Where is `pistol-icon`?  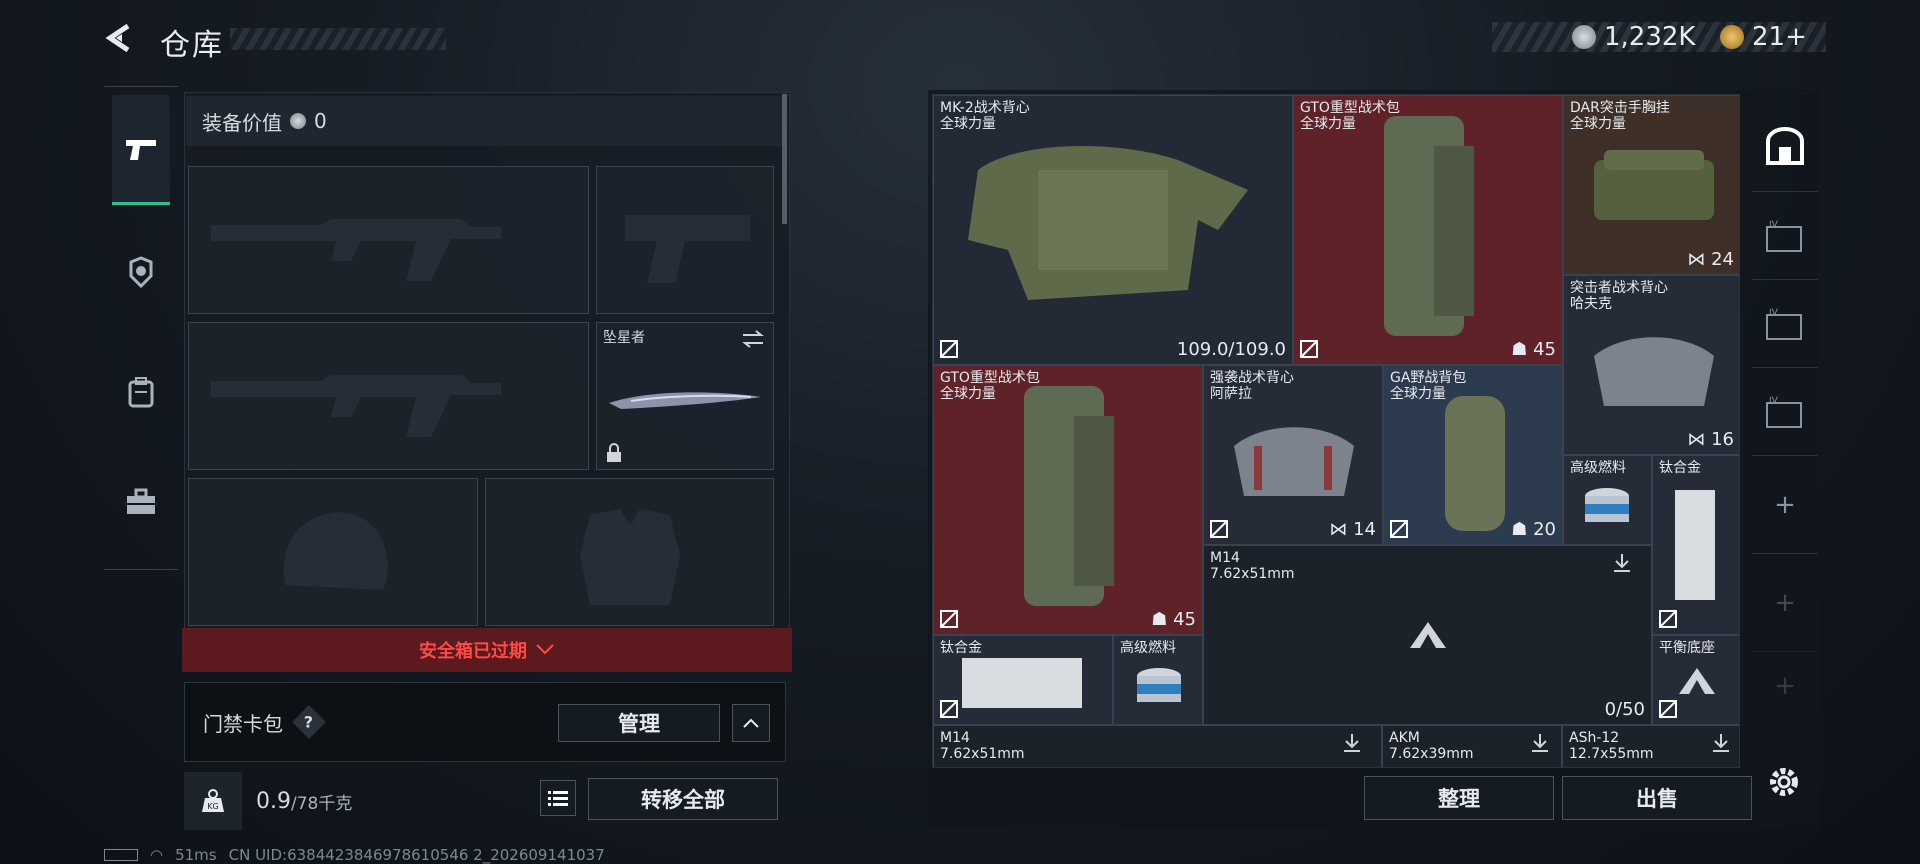 pistol-icon is located at coordinates (141, 149).